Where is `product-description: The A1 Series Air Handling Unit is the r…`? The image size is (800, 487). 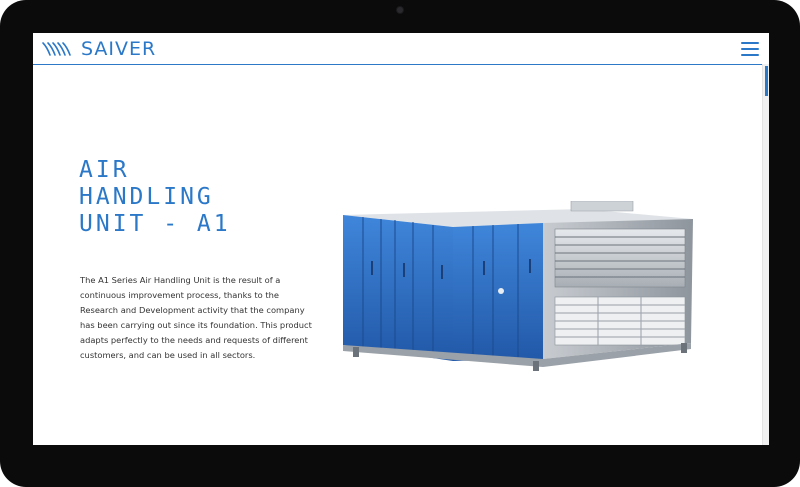
product-description: The A1 Series Air Handling Unit is the r… is located at coordinates (196, 318).